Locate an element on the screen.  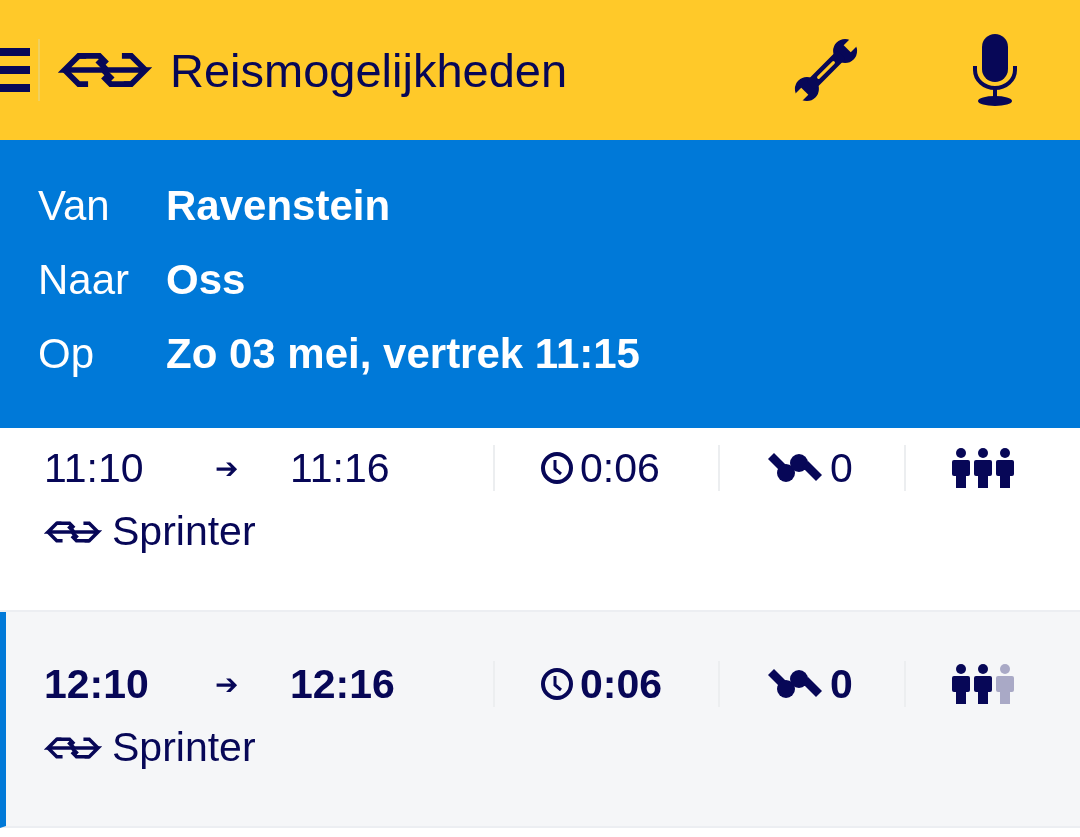
logo-icon is located at coordinates (105, 70).